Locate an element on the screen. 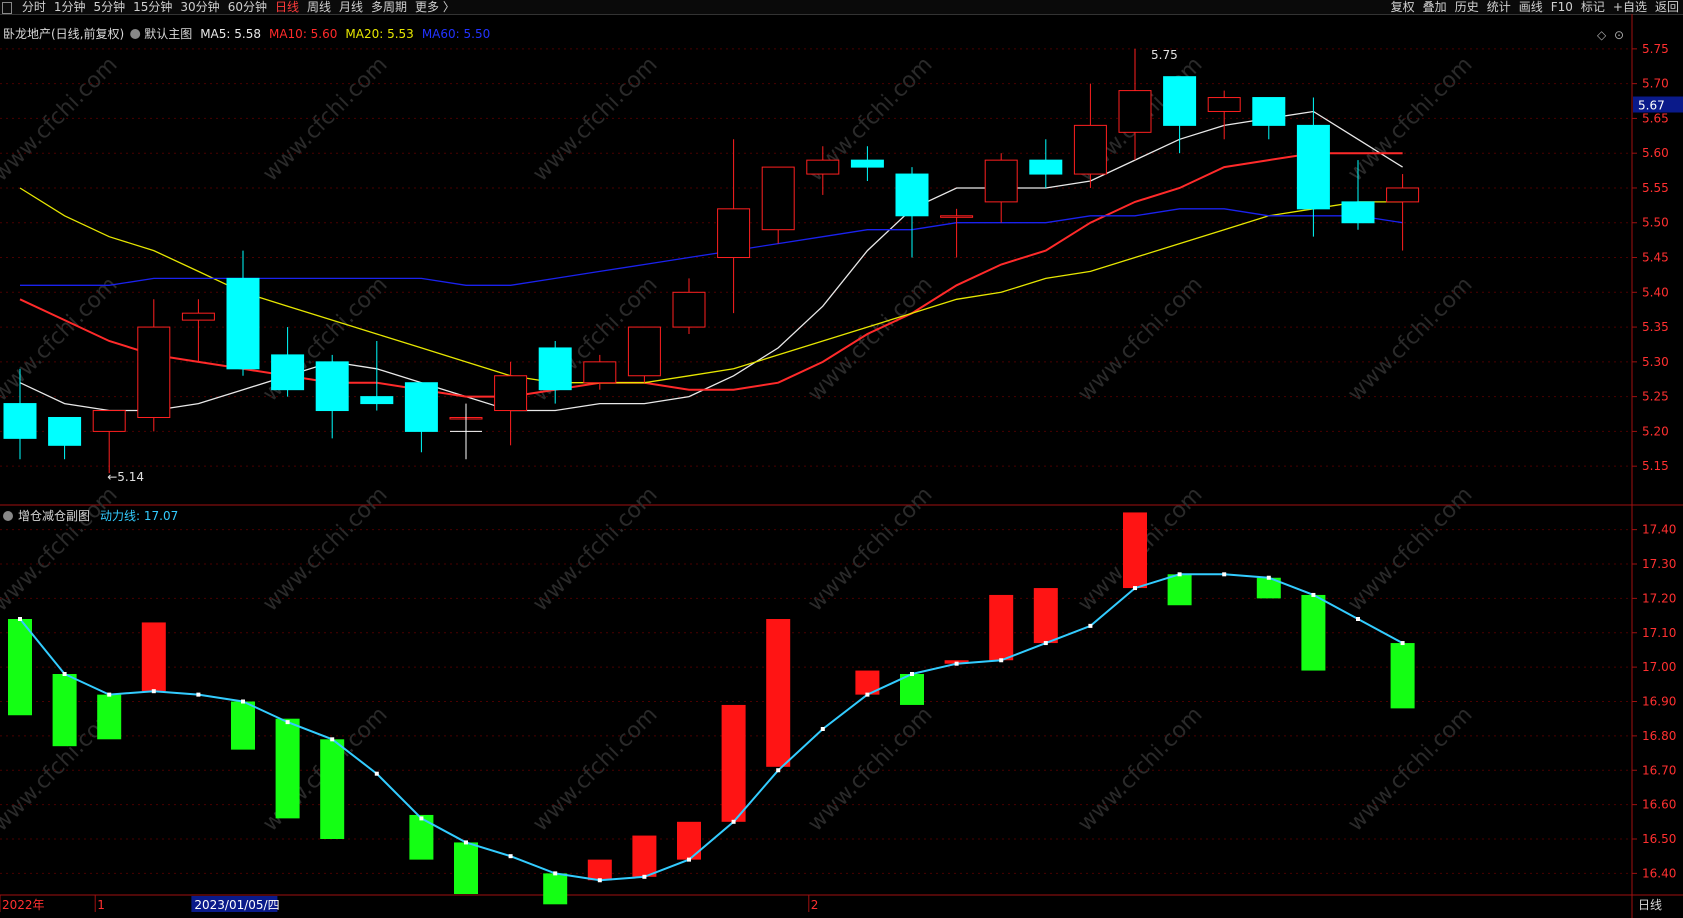 This screenshot has width=1683, height=918. sub-ytick-label: 16.70 is located at coordinates (1659, 770).